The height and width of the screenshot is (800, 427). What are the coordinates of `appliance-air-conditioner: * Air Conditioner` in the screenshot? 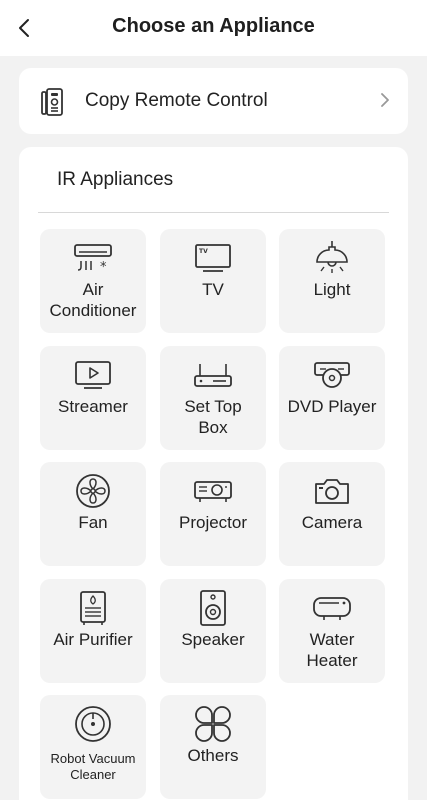 It's located at (93, 281).